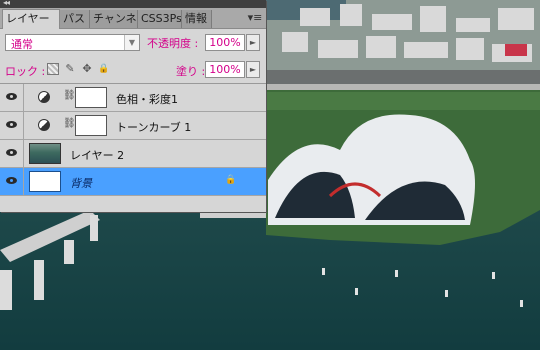 The image size is (540, 350). Describe the element at coordinates (6, 3) in the screenshot. I see `collapse-icon: ◂◂` at that location.